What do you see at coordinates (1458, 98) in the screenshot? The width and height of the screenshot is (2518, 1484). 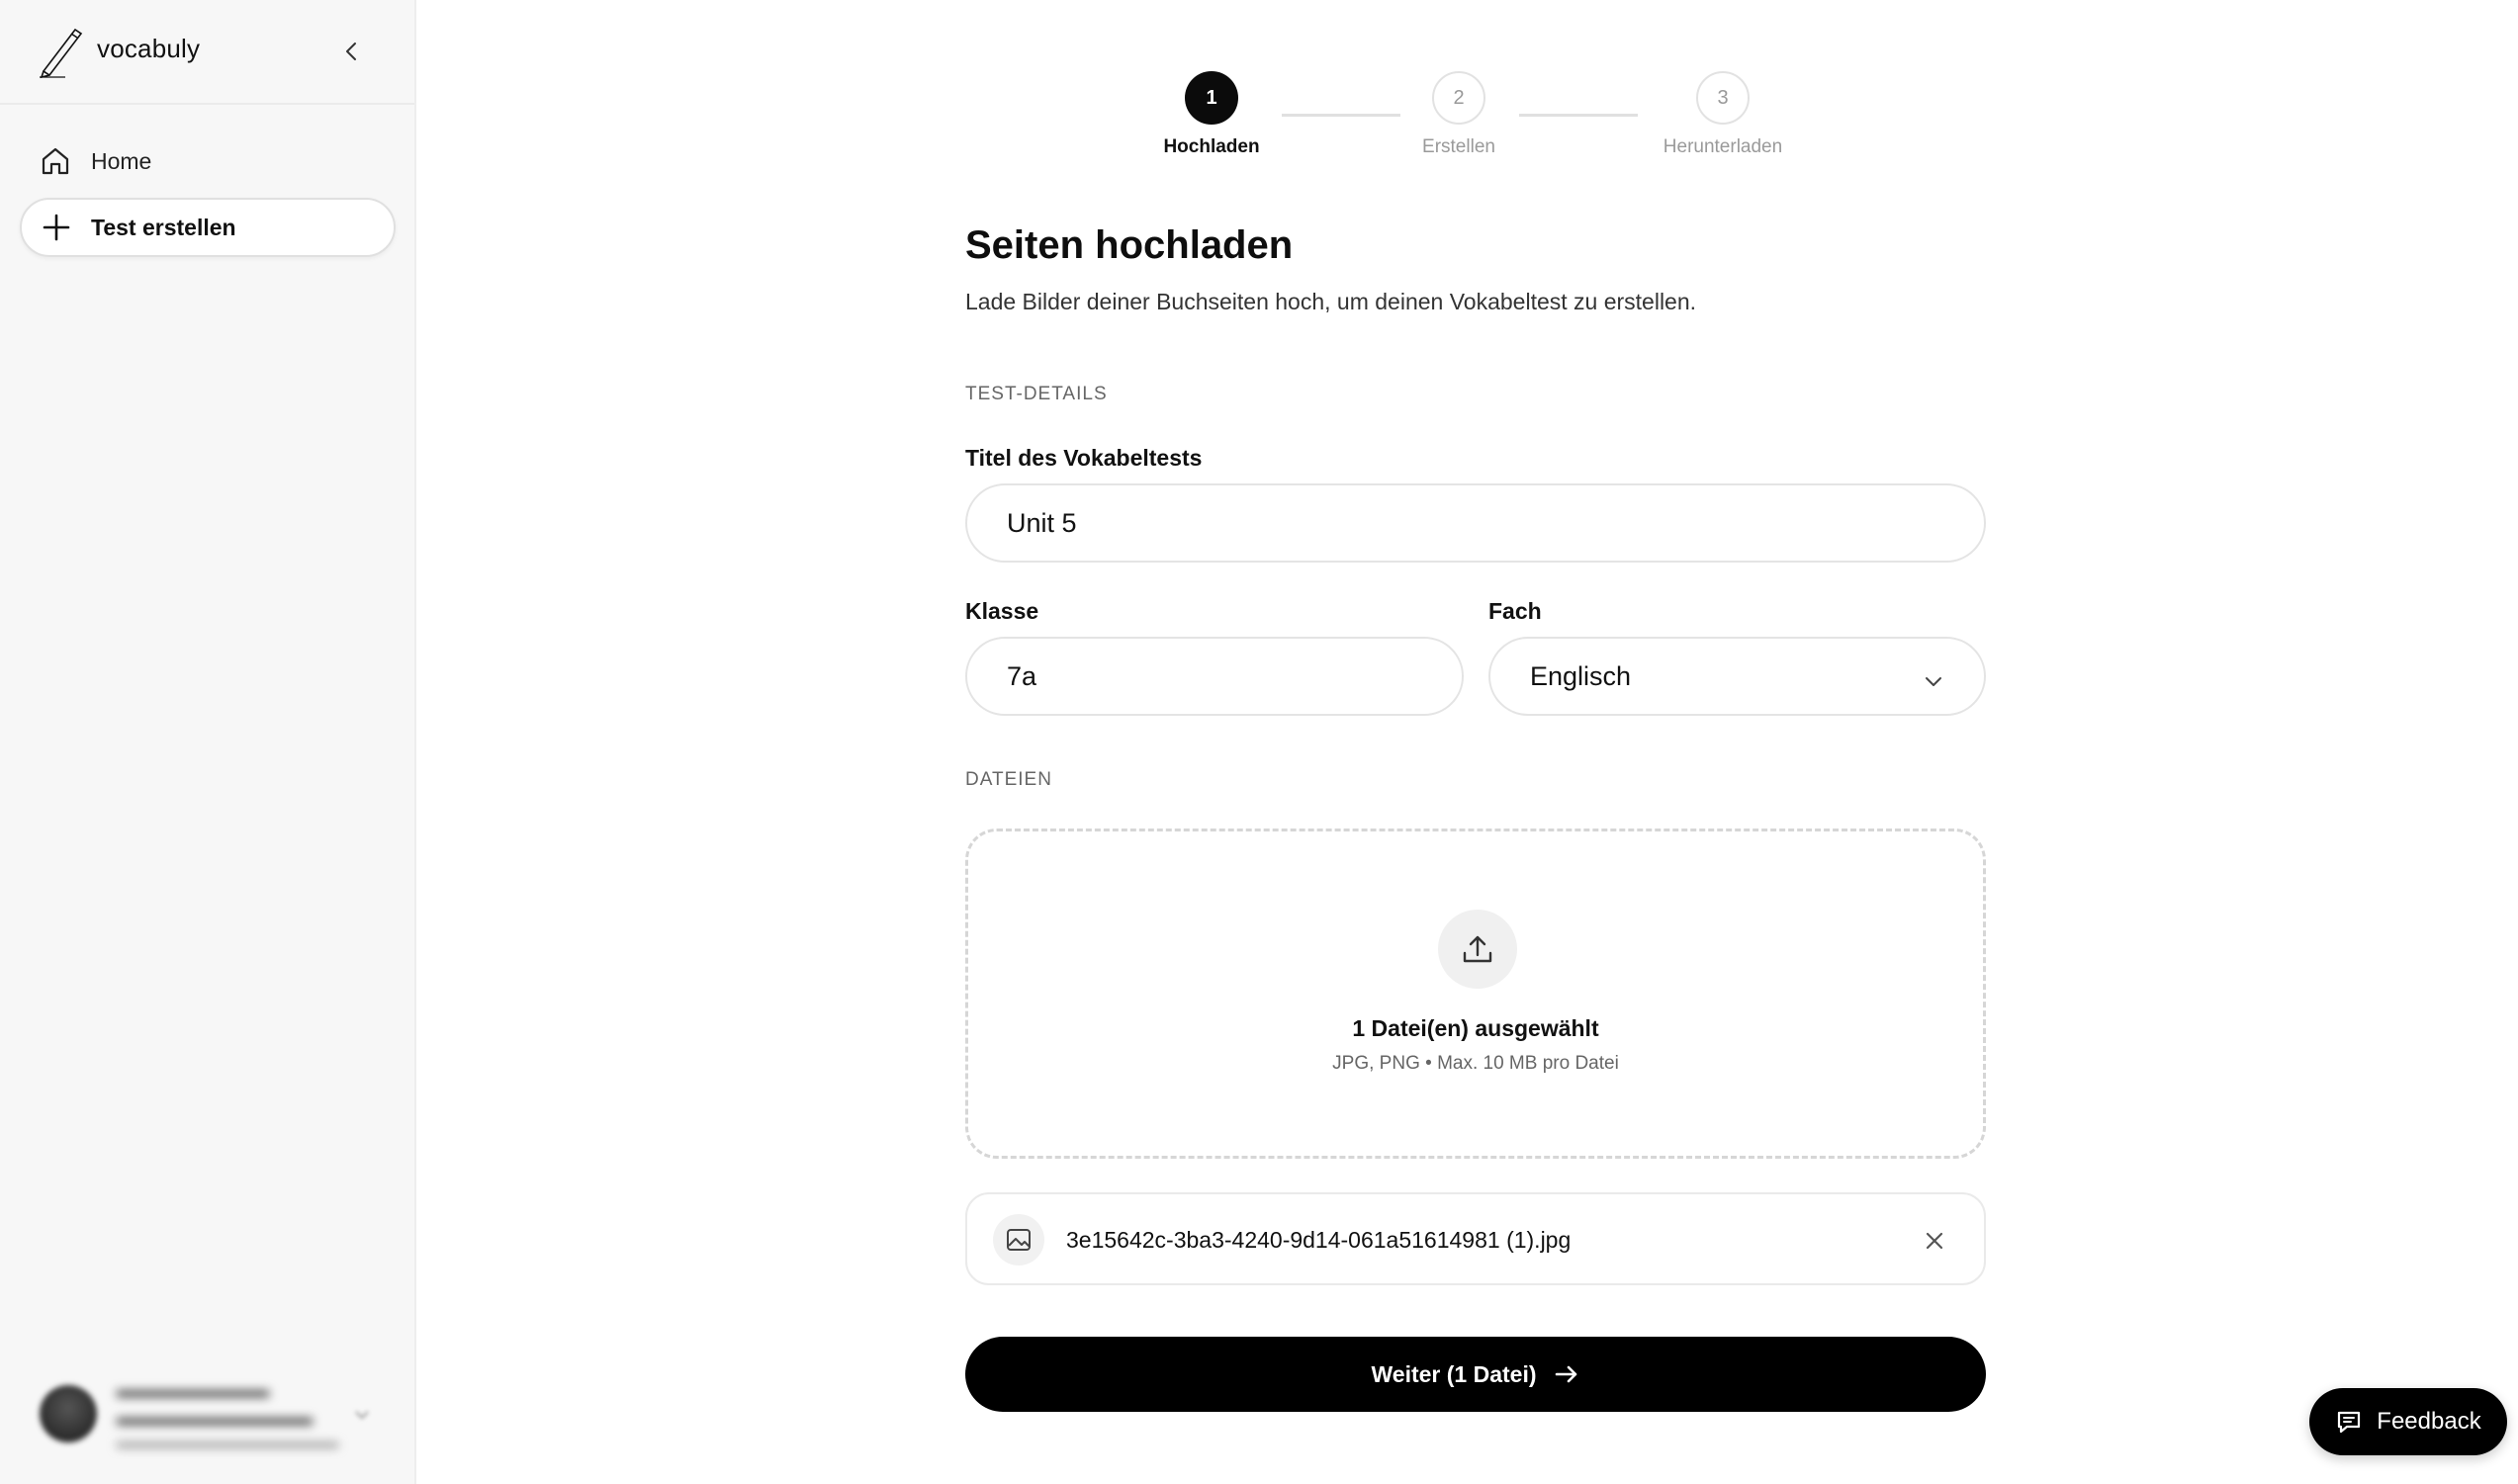 I see `step-2-circle: 2` at bounding box center [1458, 98].